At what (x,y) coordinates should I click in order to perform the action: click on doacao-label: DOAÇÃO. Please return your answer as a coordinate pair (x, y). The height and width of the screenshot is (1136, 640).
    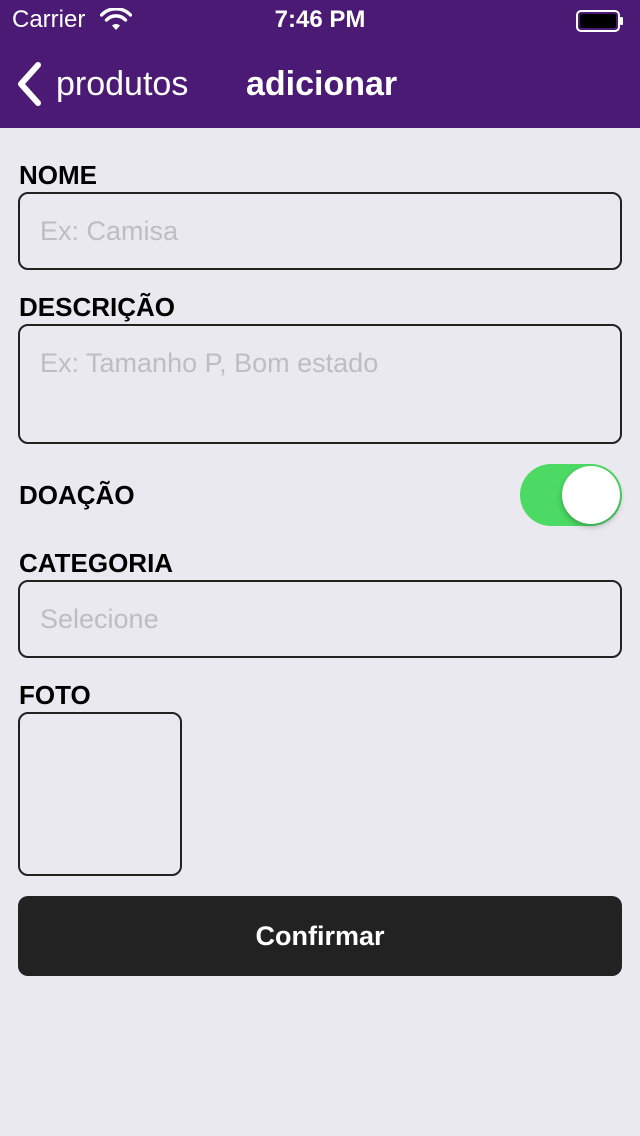
    Looking at the image, I should click on (77, 495).